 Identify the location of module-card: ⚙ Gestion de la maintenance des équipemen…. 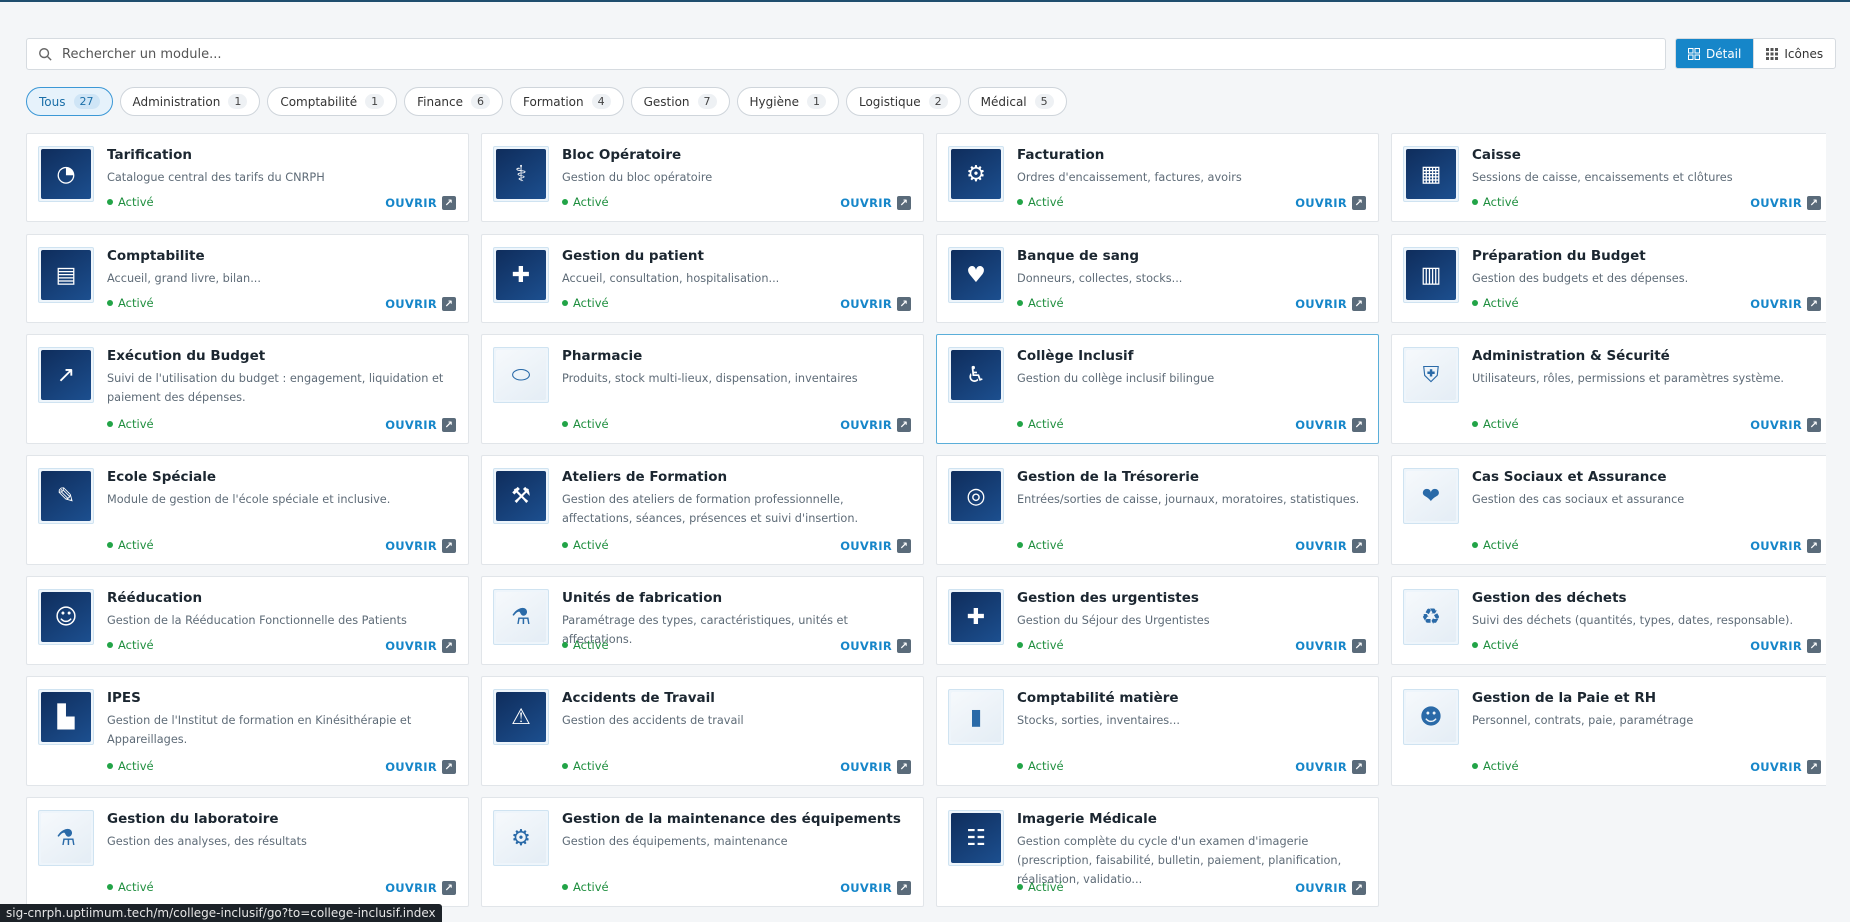
(702, 852).